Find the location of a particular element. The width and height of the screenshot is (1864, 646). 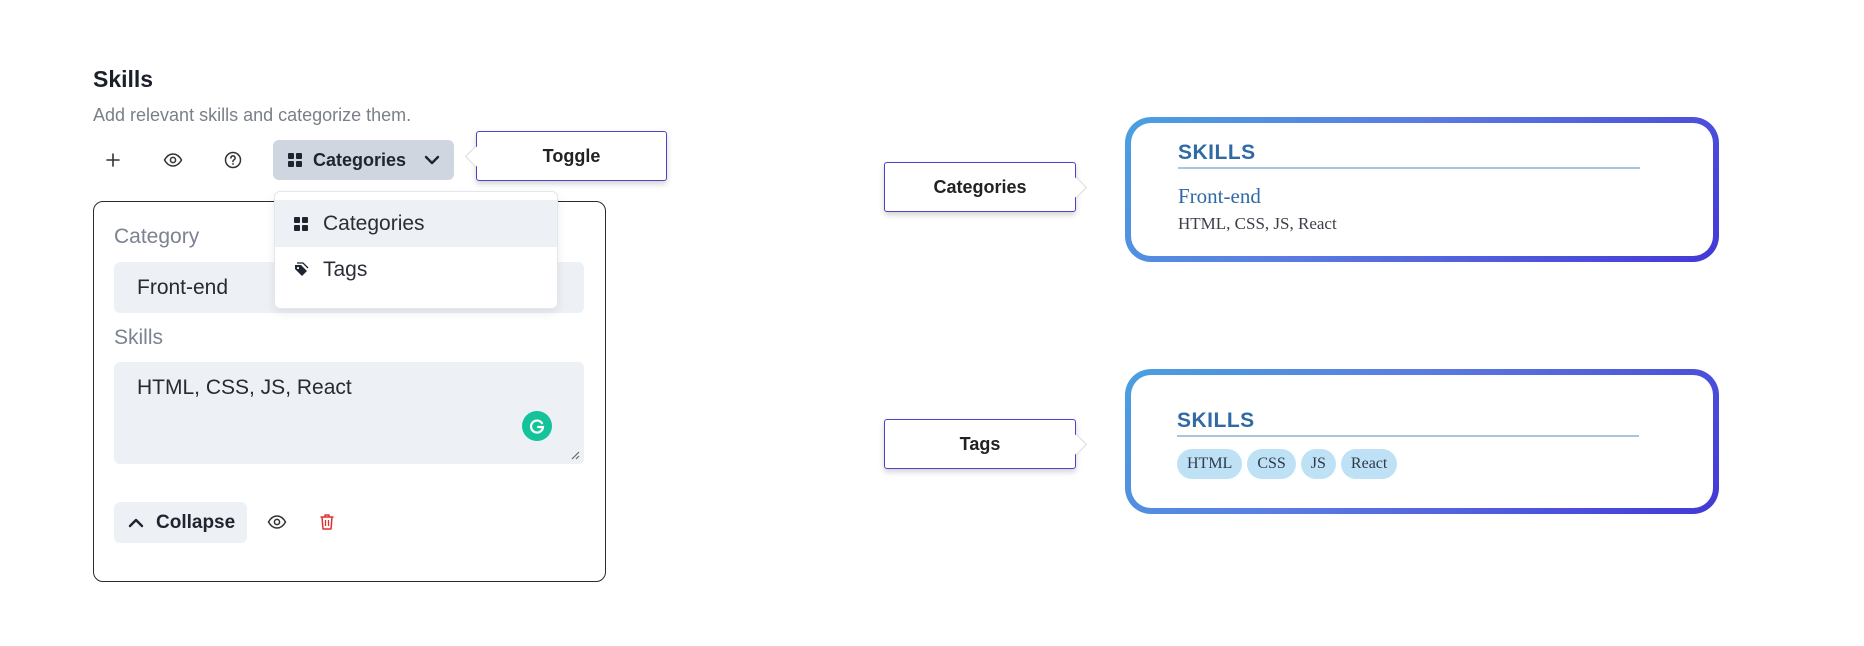

preview-tag-list: HTML CSS JS React is located at coordinates (1287, 464).